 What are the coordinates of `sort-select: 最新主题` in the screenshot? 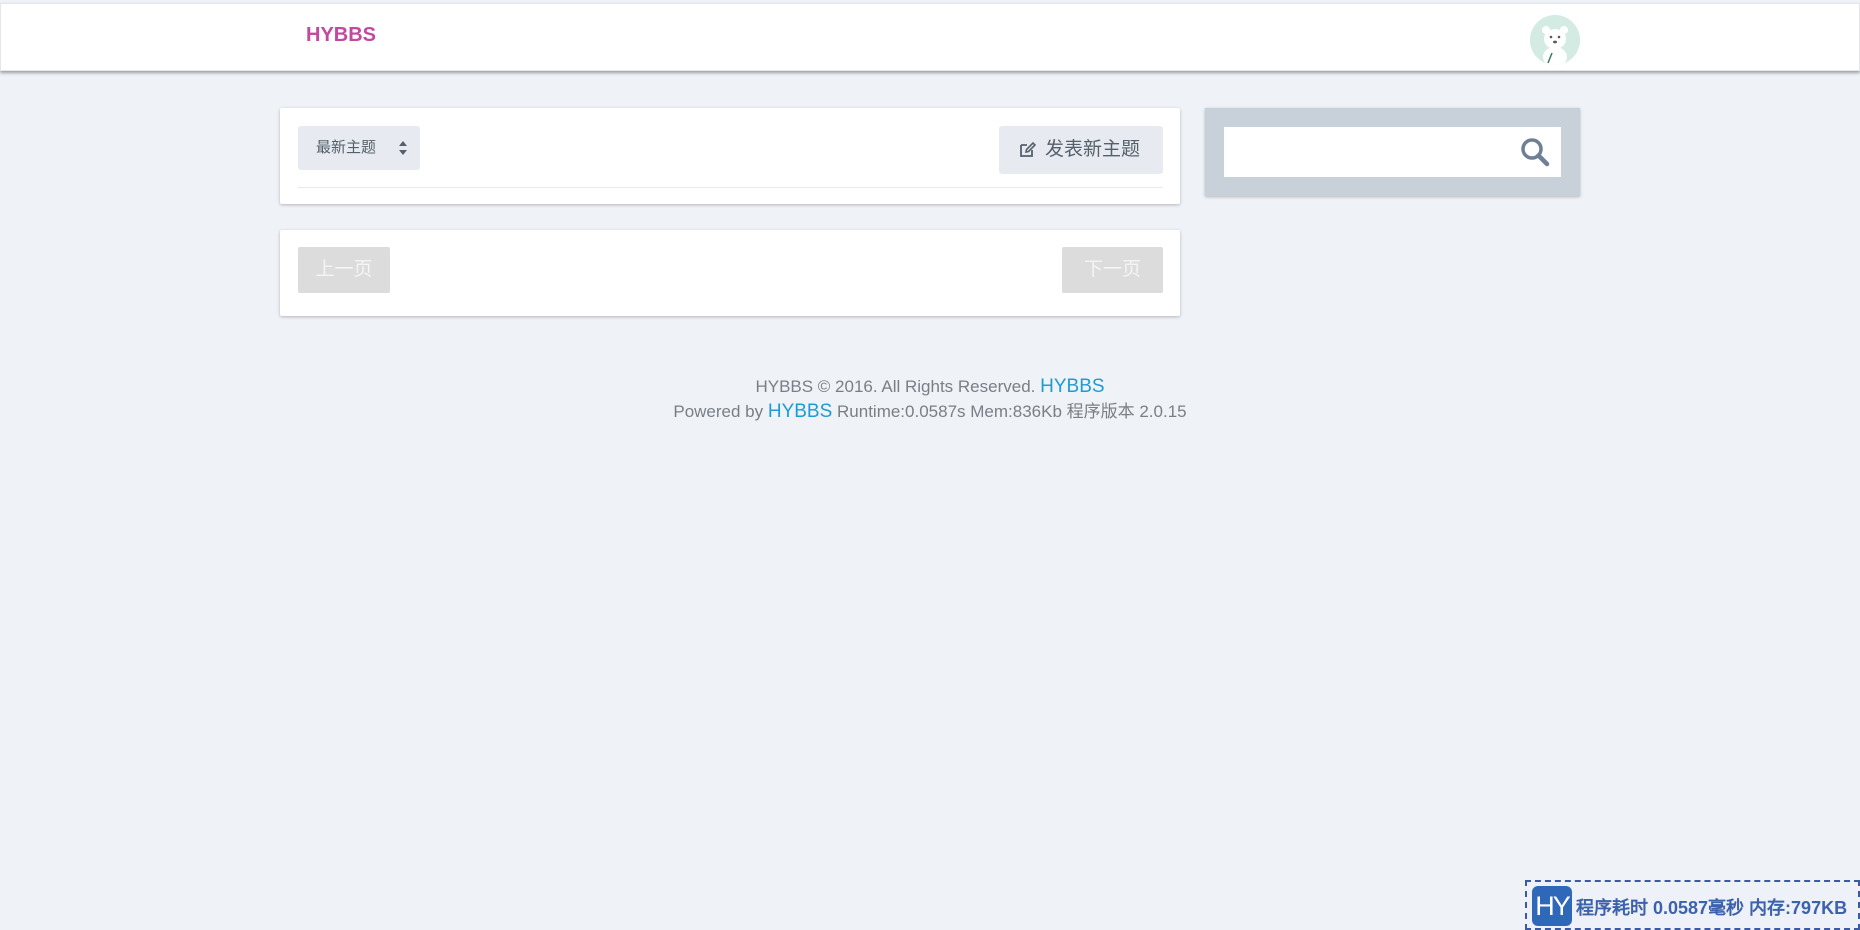 It's located at (359, 148).